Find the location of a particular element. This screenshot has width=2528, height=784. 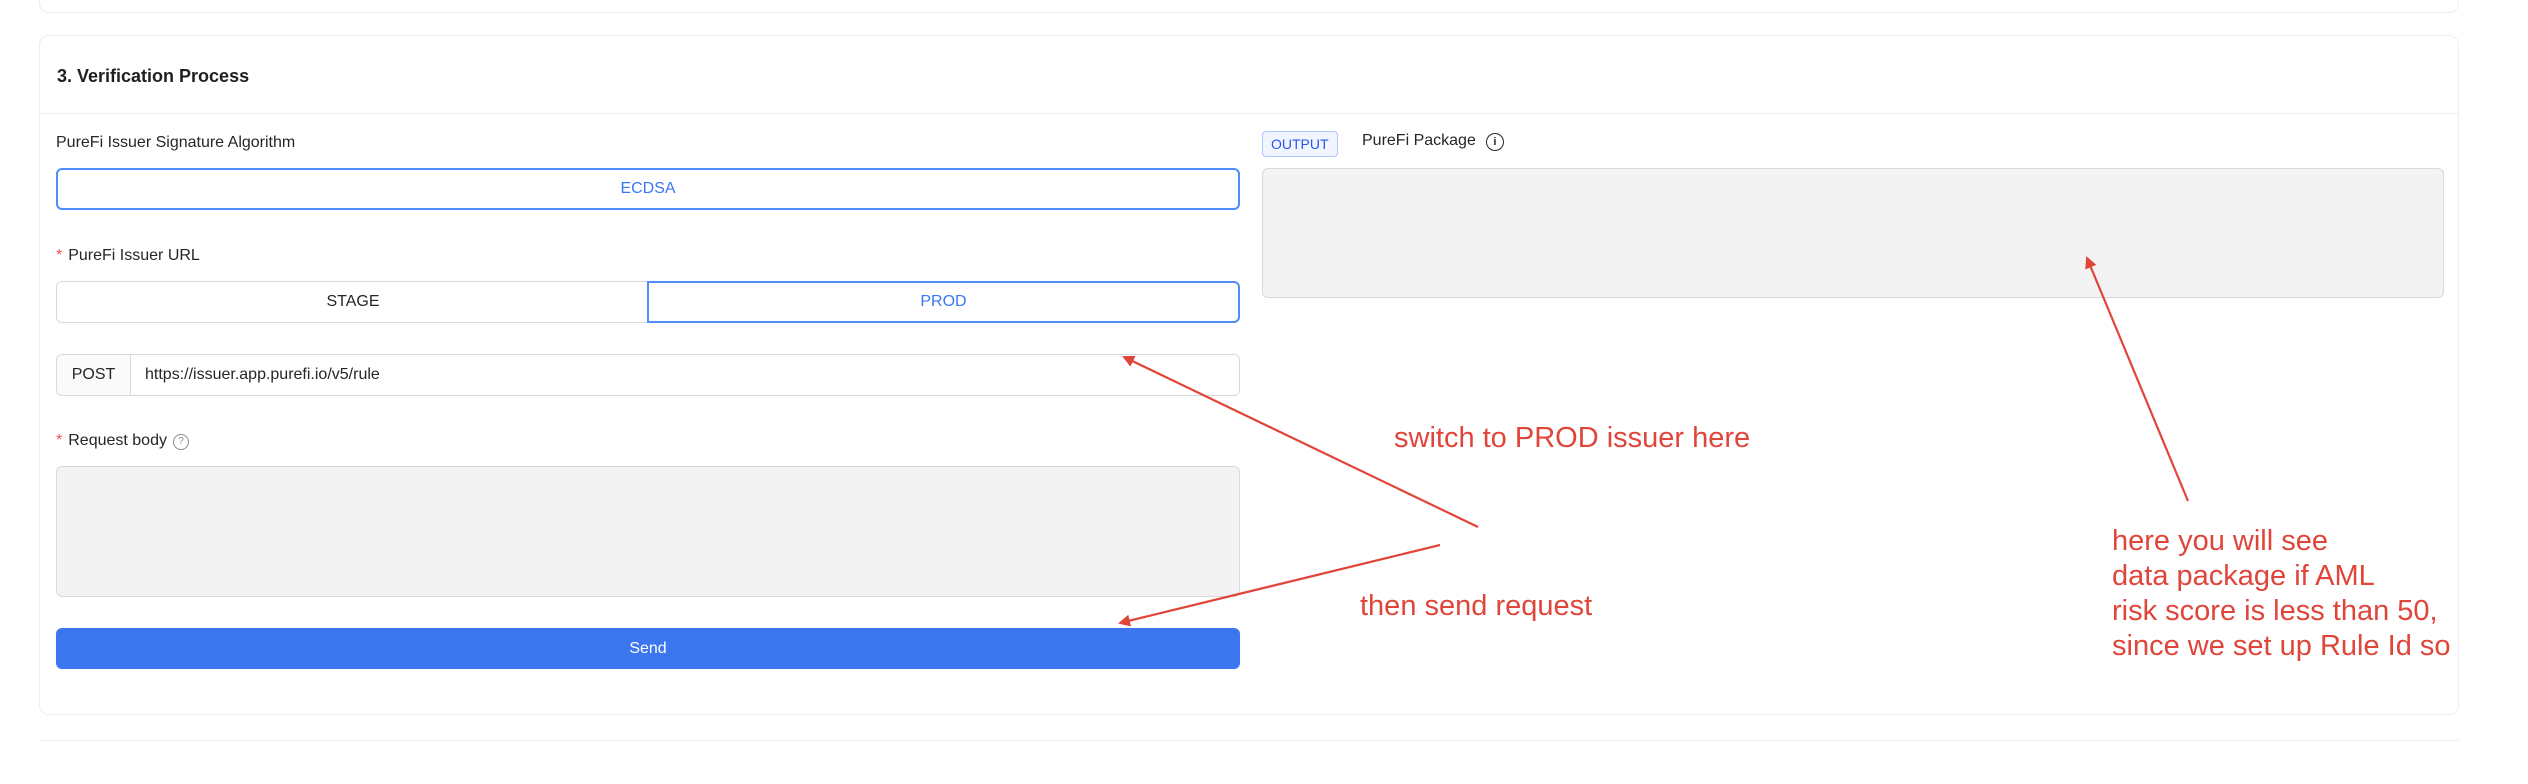

annotation-output-line: data package if AML is located at coordinates (2243, 576).